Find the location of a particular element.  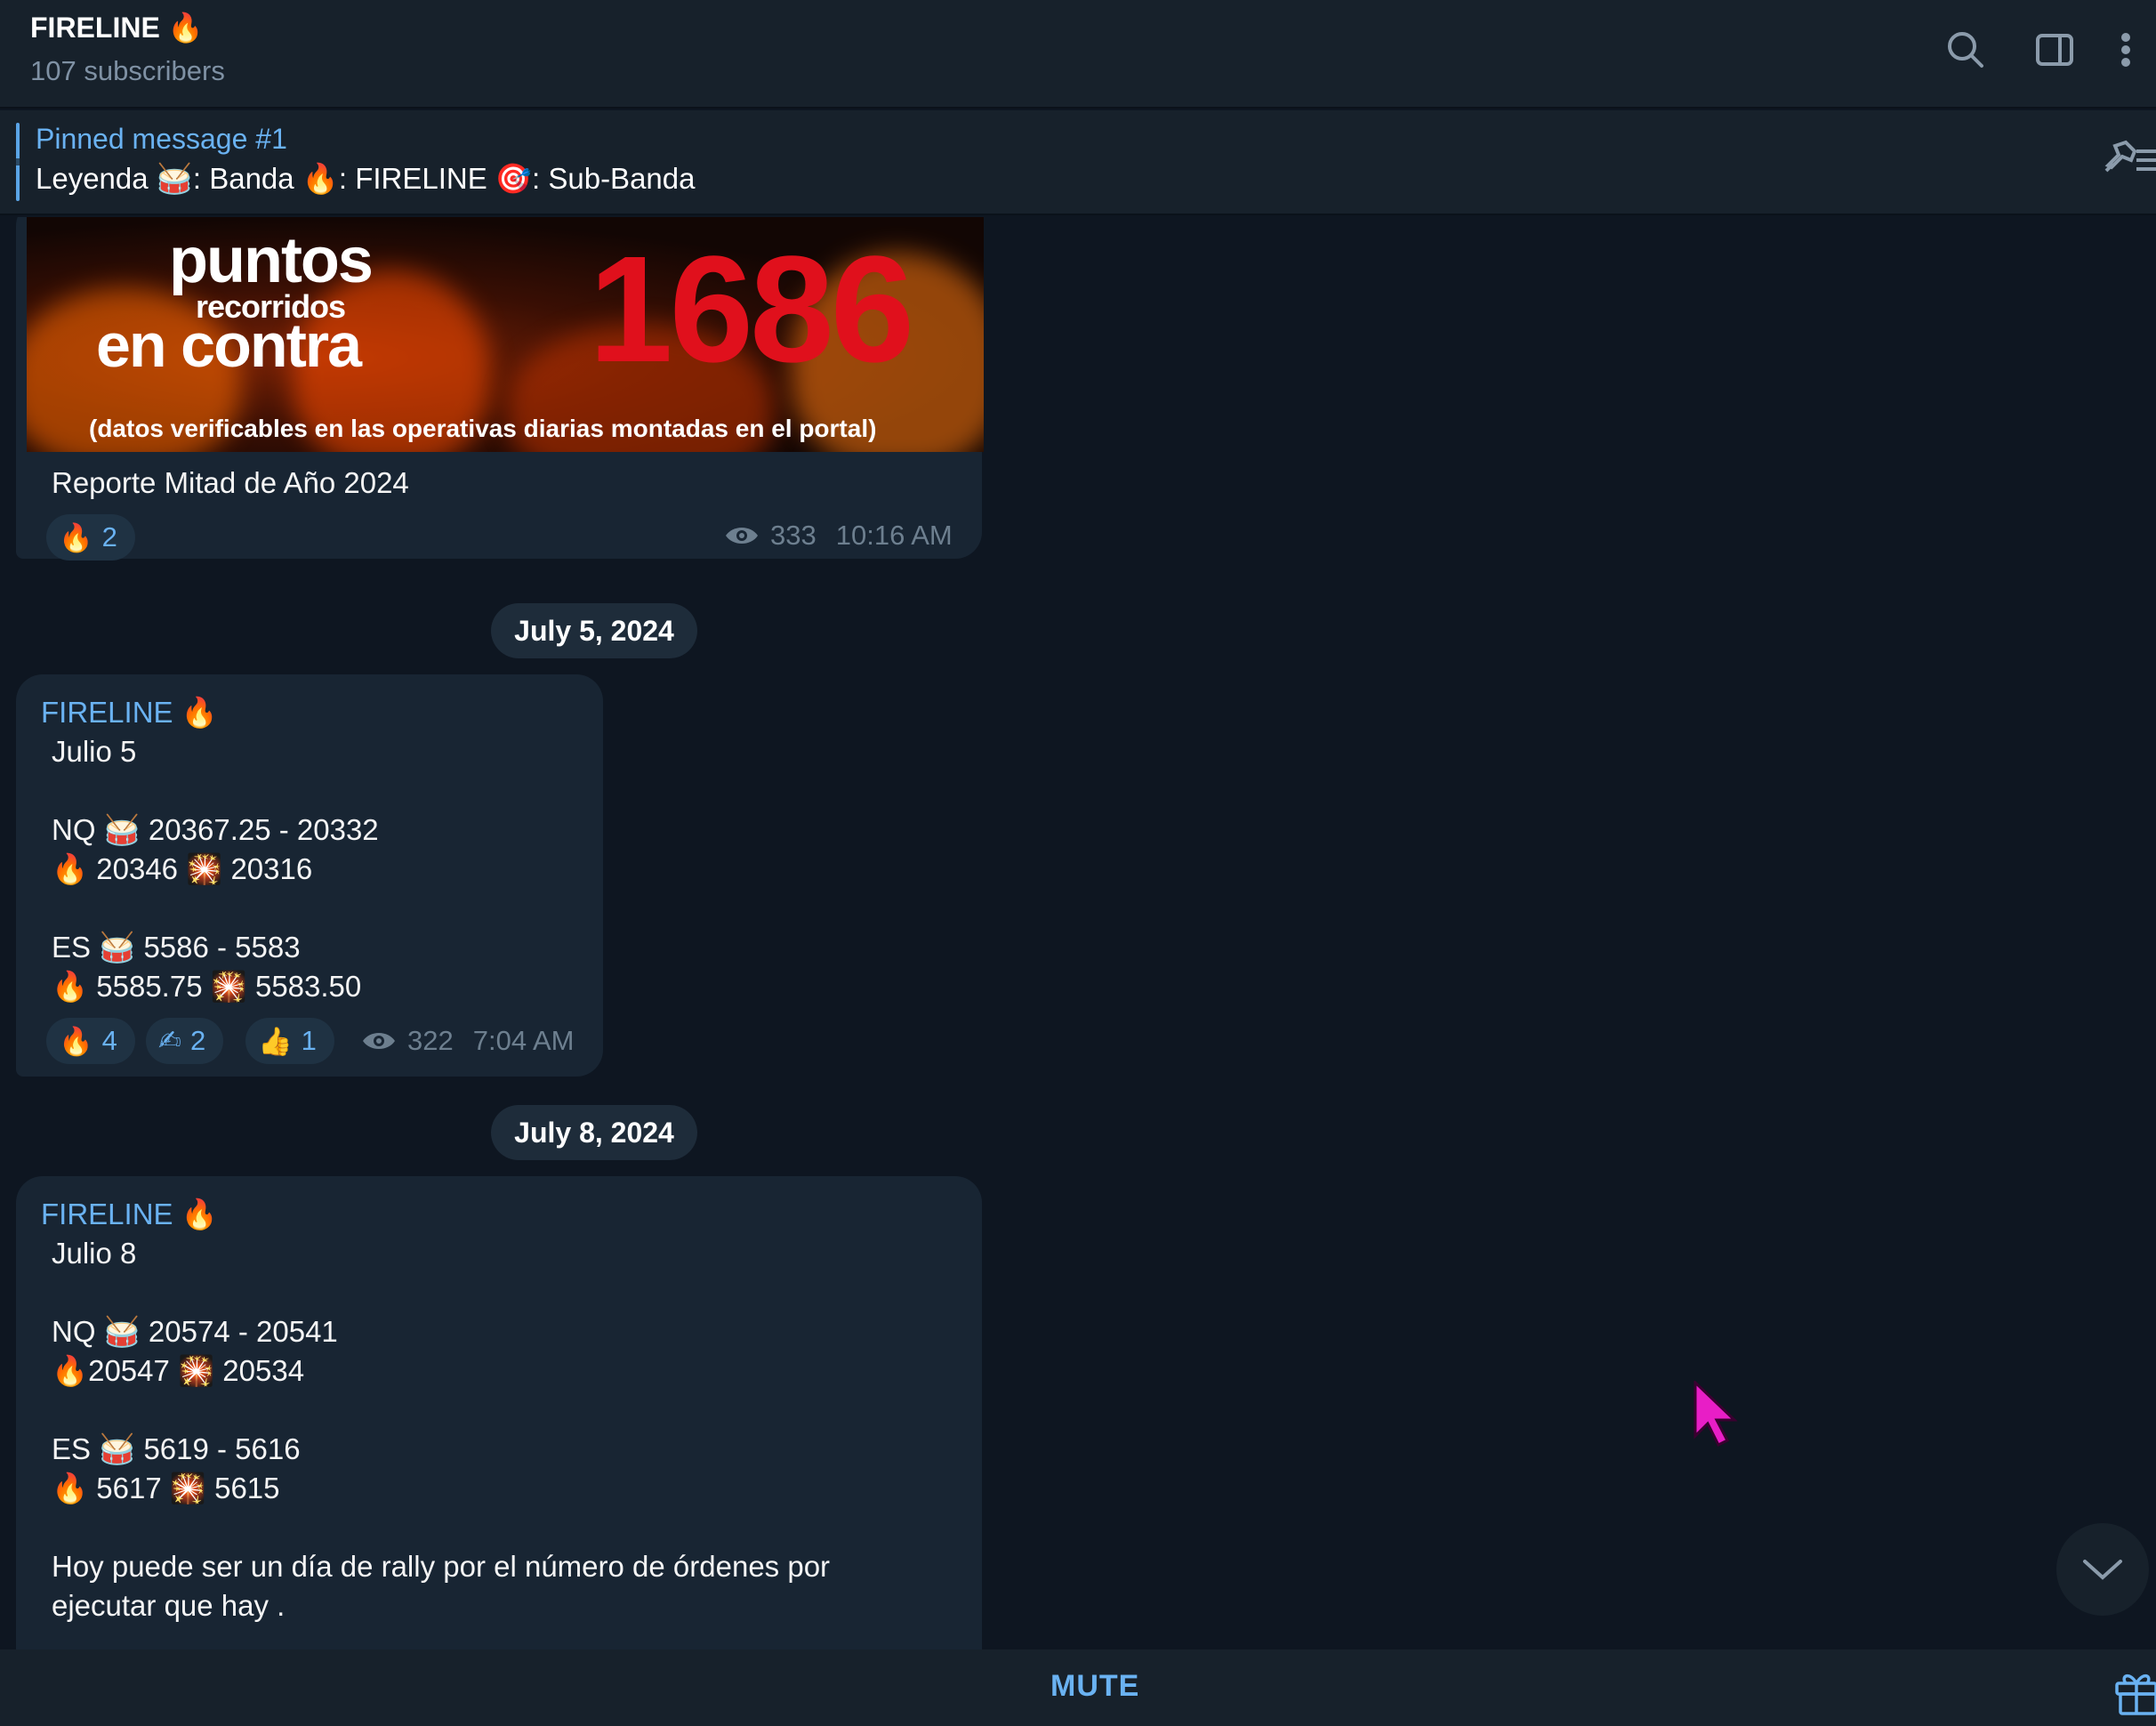

message-caption: Reporte Mitad de Año 2024 is located at coordinates (231, 482).